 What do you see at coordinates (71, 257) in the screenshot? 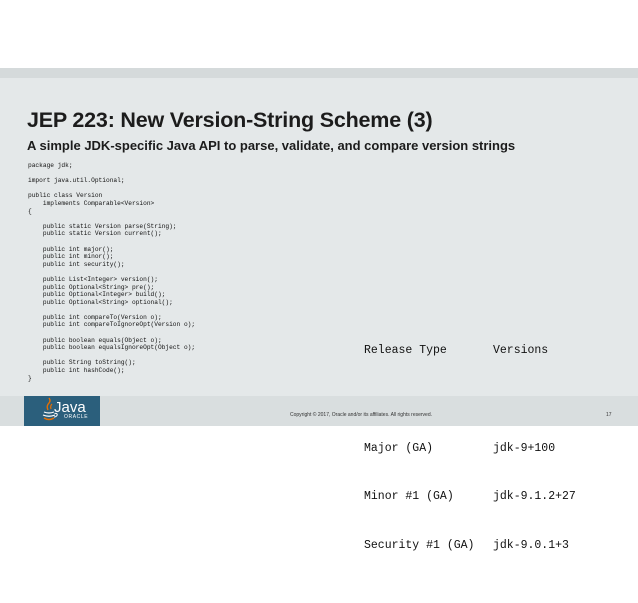
I see `code-line: public int minor();` at bounding box center [71, 257].